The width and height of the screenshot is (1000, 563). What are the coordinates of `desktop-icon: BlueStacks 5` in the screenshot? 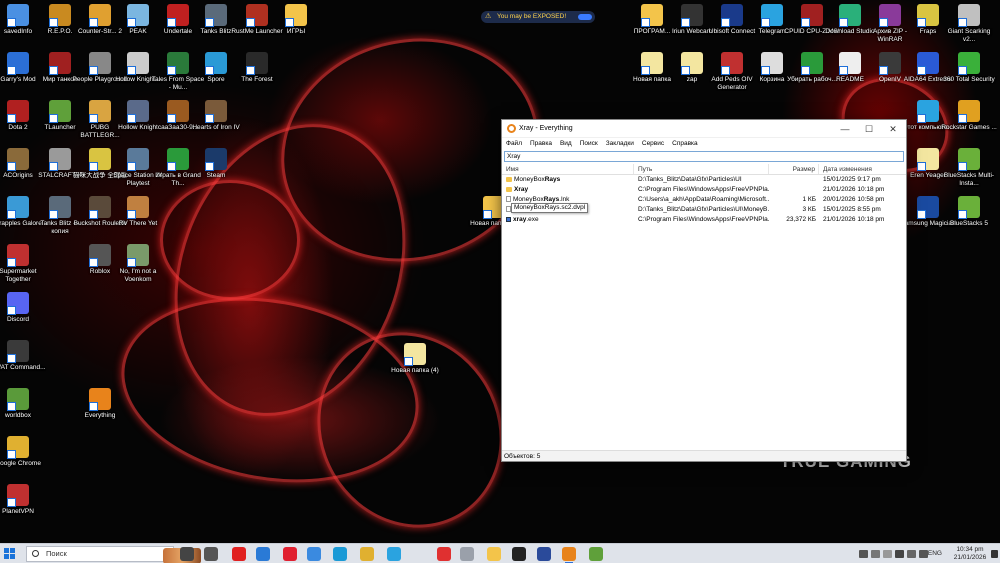 It's located at (969, 212).